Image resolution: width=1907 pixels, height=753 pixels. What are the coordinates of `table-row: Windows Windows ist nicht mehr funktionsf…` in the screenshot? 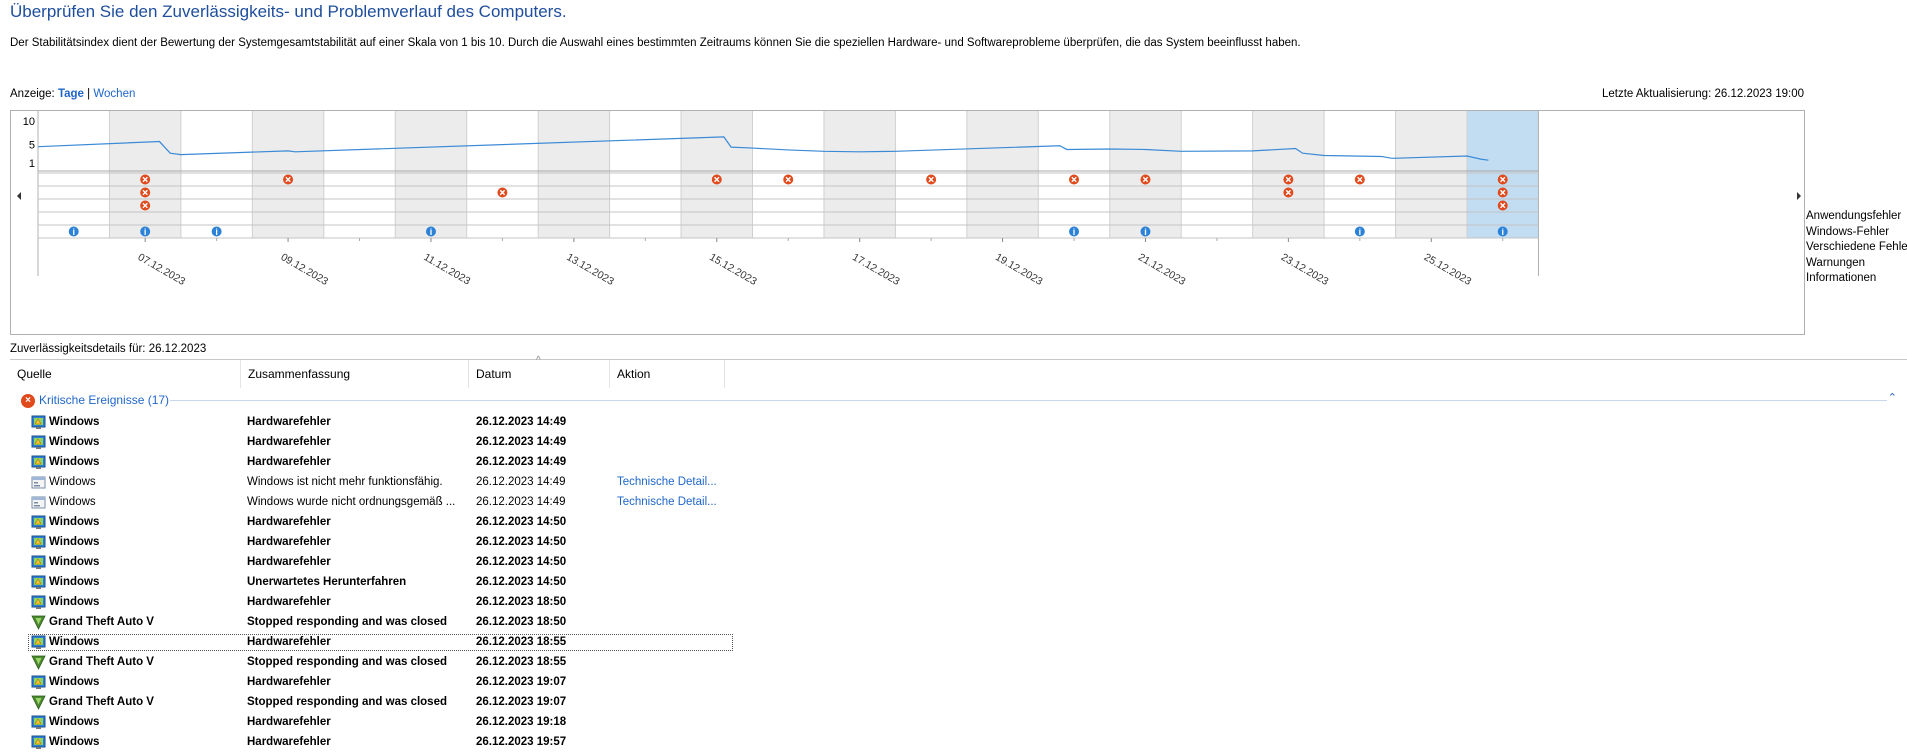 It's located at (958, 483).